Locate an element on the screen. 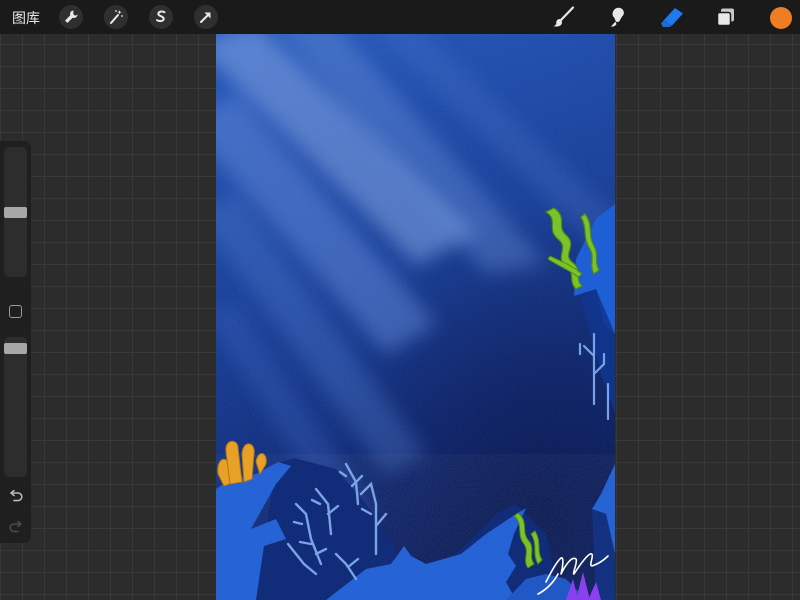 Image resolution: width=800 pixels, height=600 pixels. color-picker-button is located at coordinates (781, 18).